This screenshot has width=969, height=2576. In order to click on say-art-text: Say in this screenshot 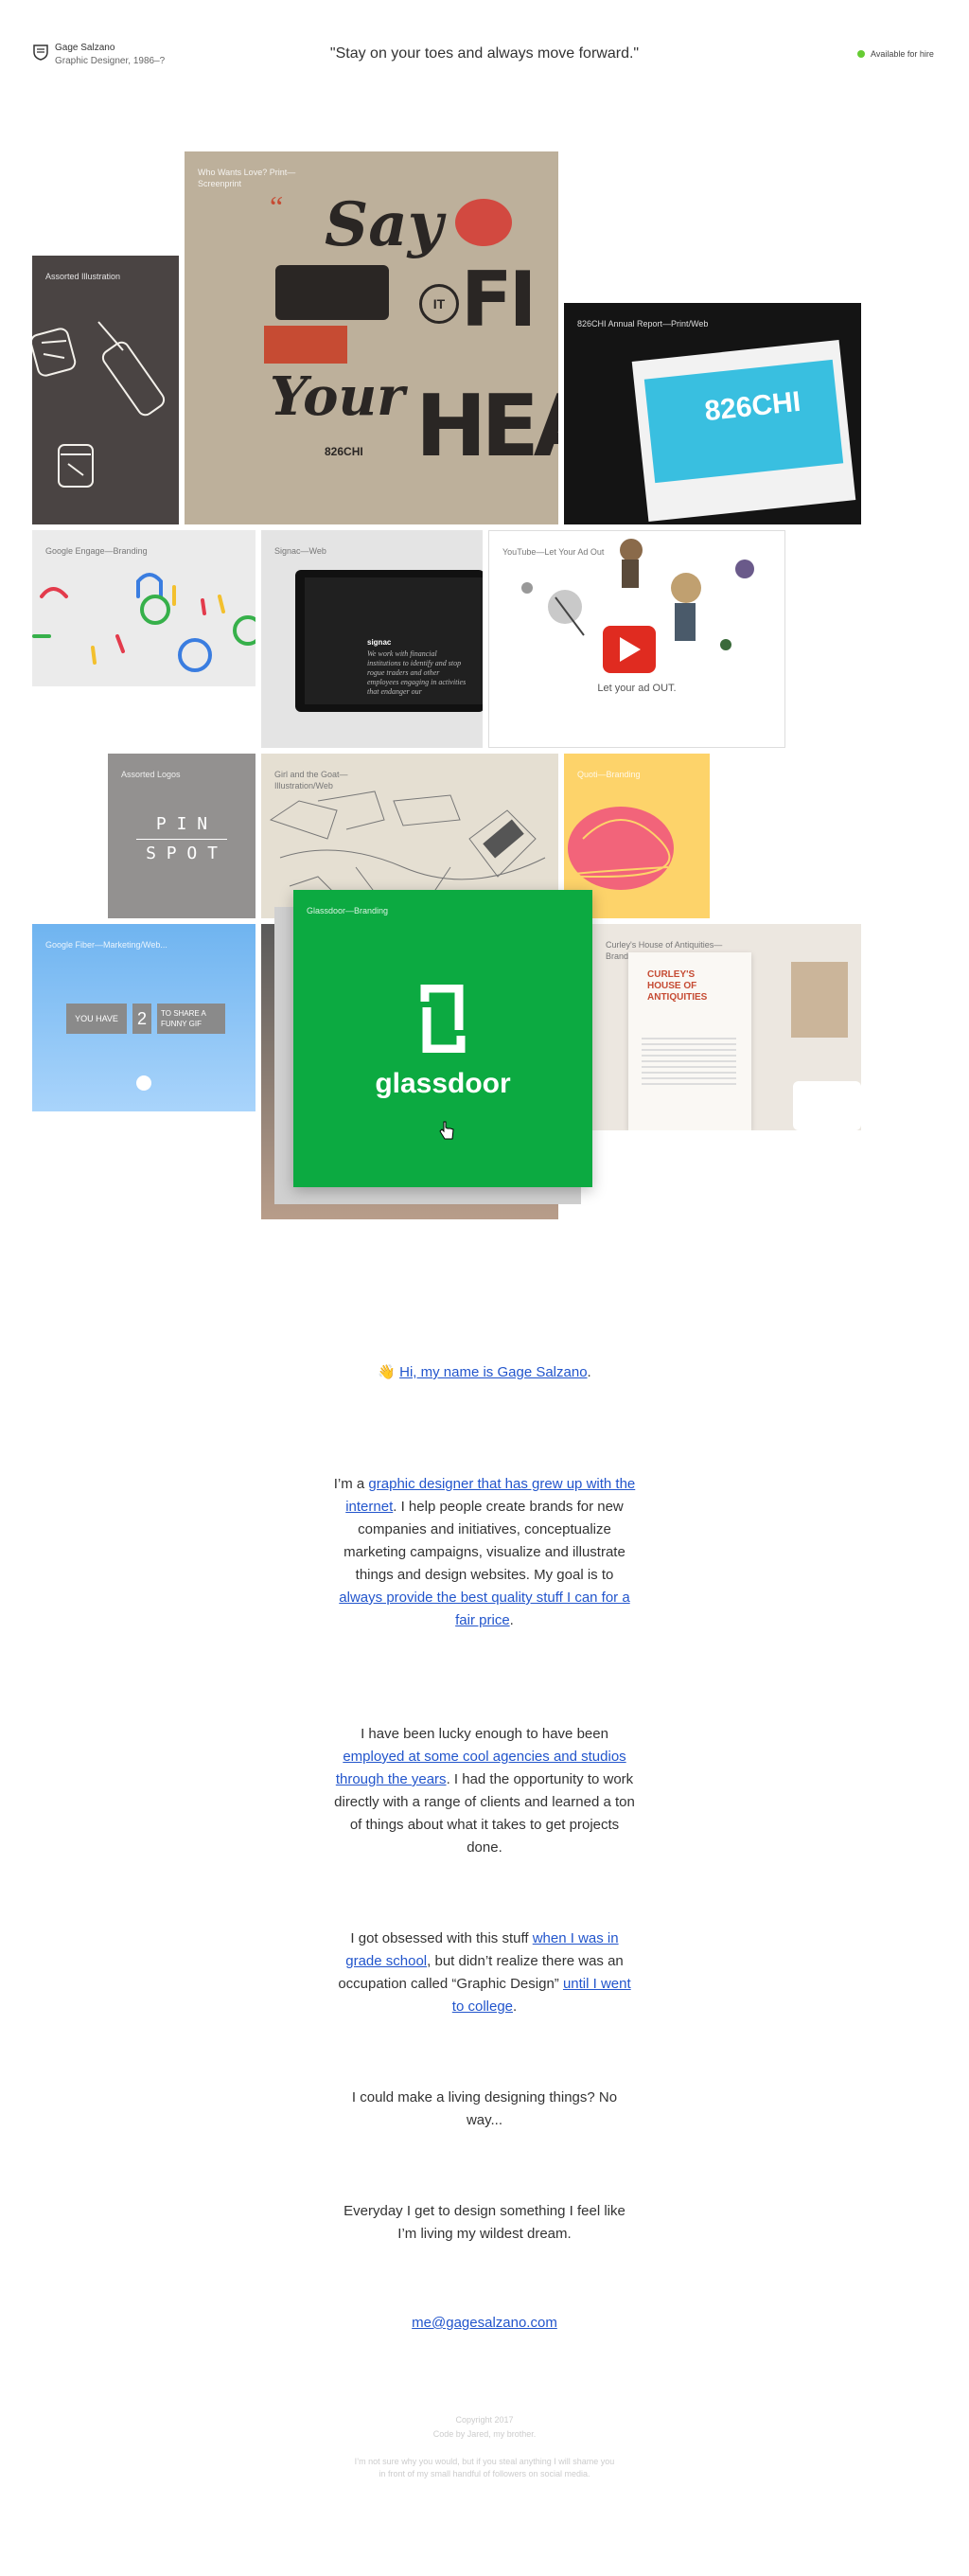, I will do `click(384, 224)`.